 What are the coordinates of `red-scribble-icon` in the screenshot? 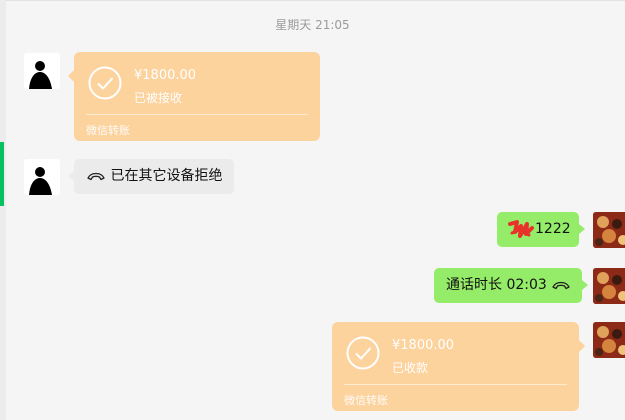 It's located at (521, 229).